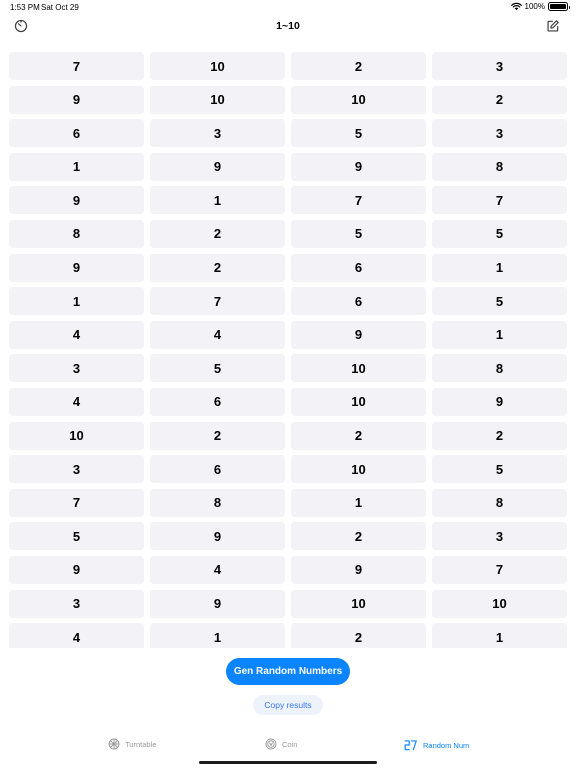 This screenshot has width=576, height=768. Describe the element at coordinates (534, 6) in the screenshot. I see `battery-percent: 100%` at that location.